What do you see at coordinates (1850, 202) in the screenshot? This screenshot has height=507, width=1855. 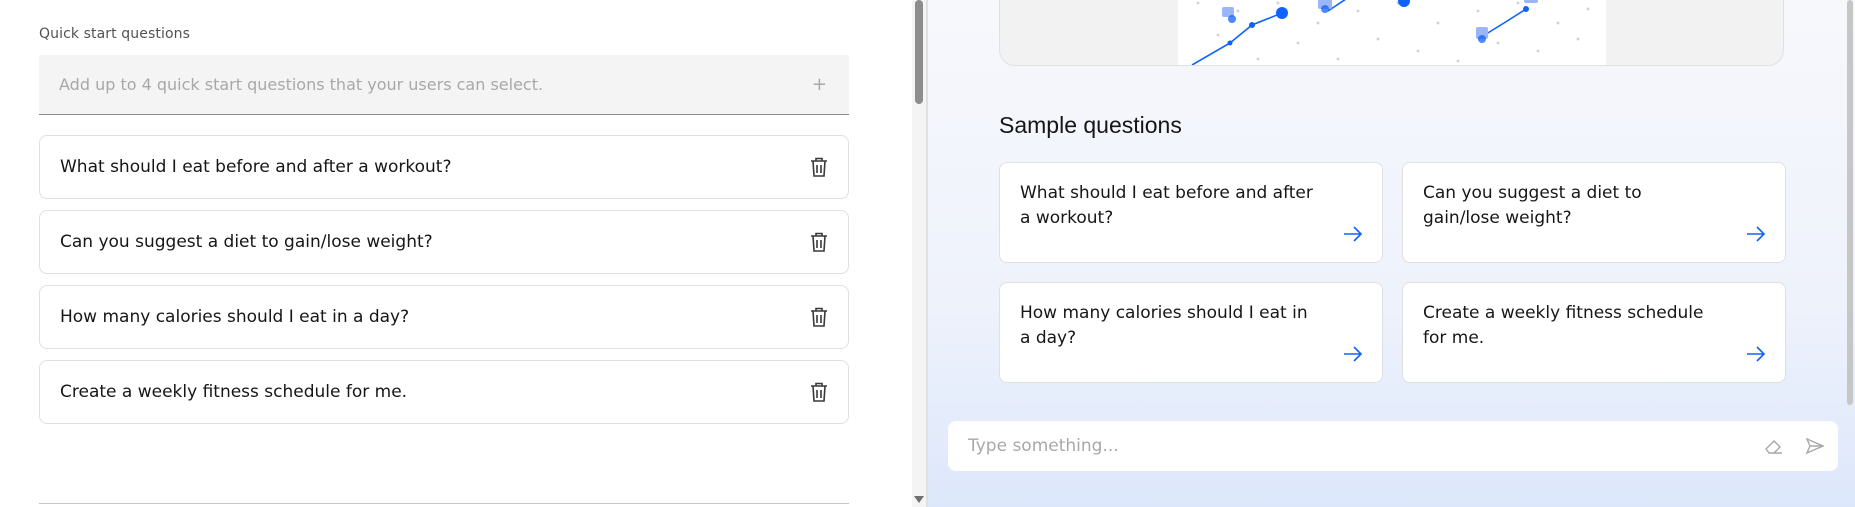 I see `preview-scrollbar` at bounding box center [1850, 202].